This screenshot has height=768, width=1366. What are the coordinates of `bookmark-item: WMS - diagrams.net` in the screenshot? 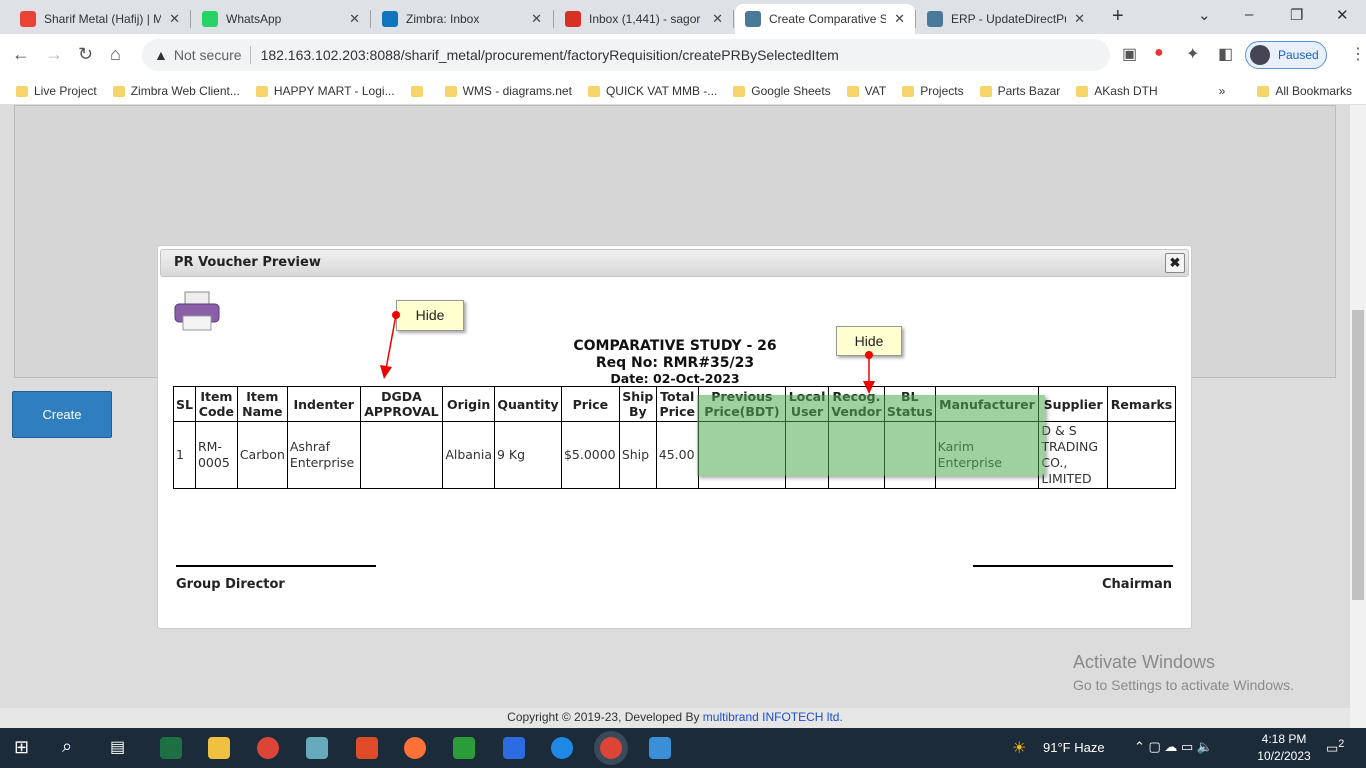 It's located at (508, 91).